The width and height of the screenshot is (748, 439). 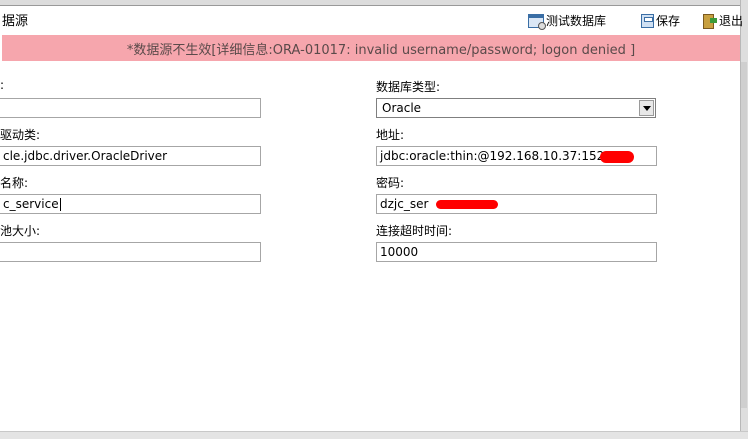 What do you see at coordinates (390, 183) in the screenshot?
I see `password-label: 密码:` at bounding box center [390, 183].